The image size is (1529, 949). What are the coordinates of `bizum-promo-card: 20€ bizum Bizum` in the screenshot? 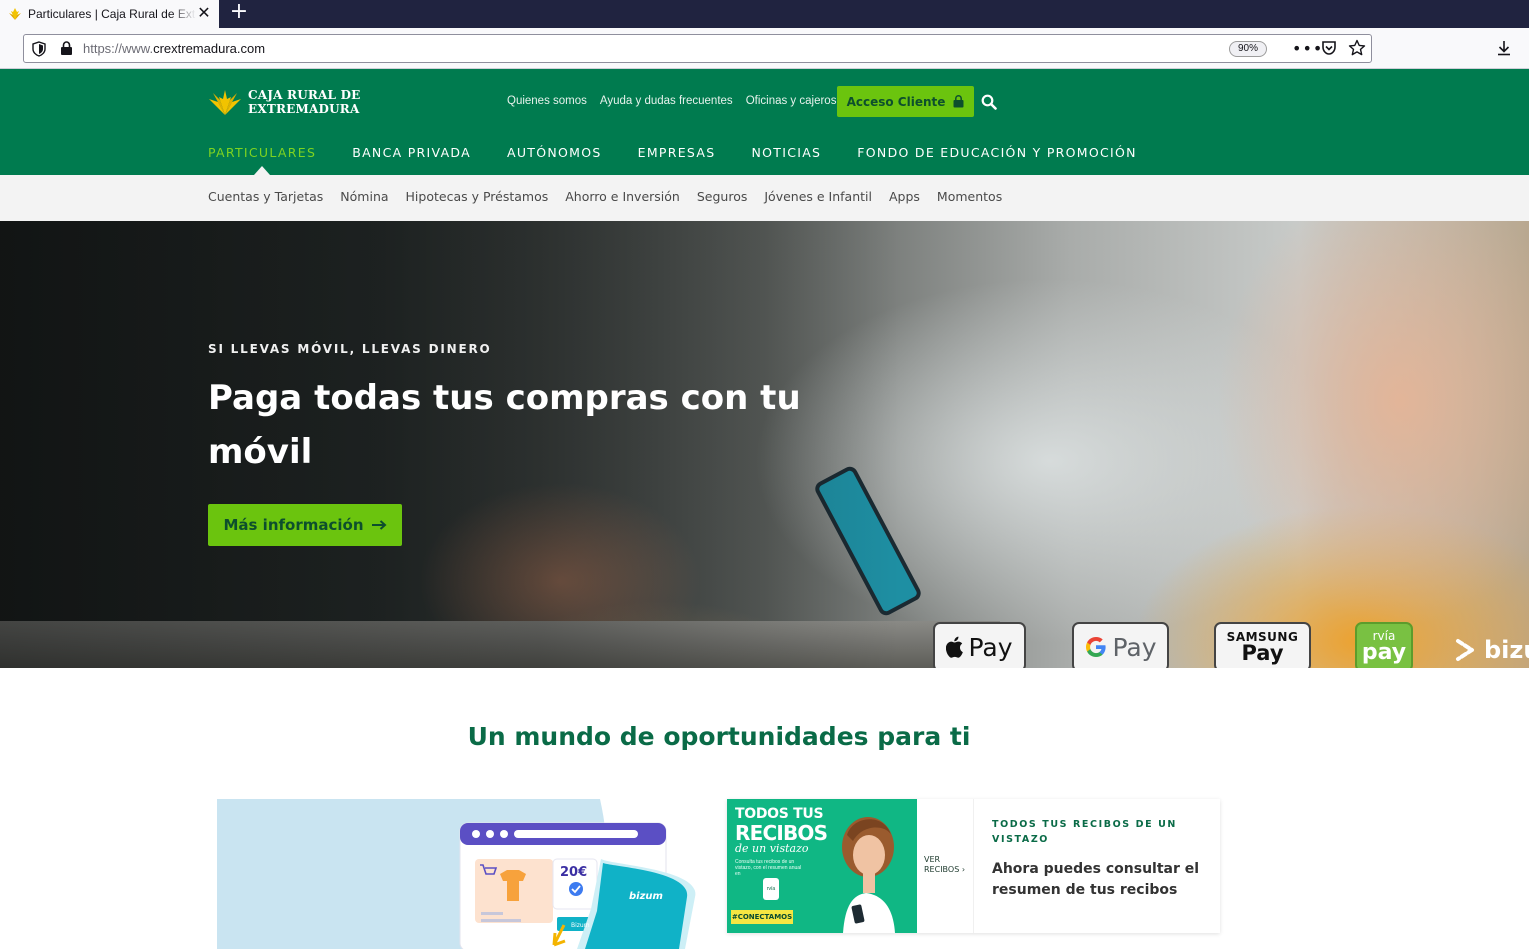 It's located at (463, 874).